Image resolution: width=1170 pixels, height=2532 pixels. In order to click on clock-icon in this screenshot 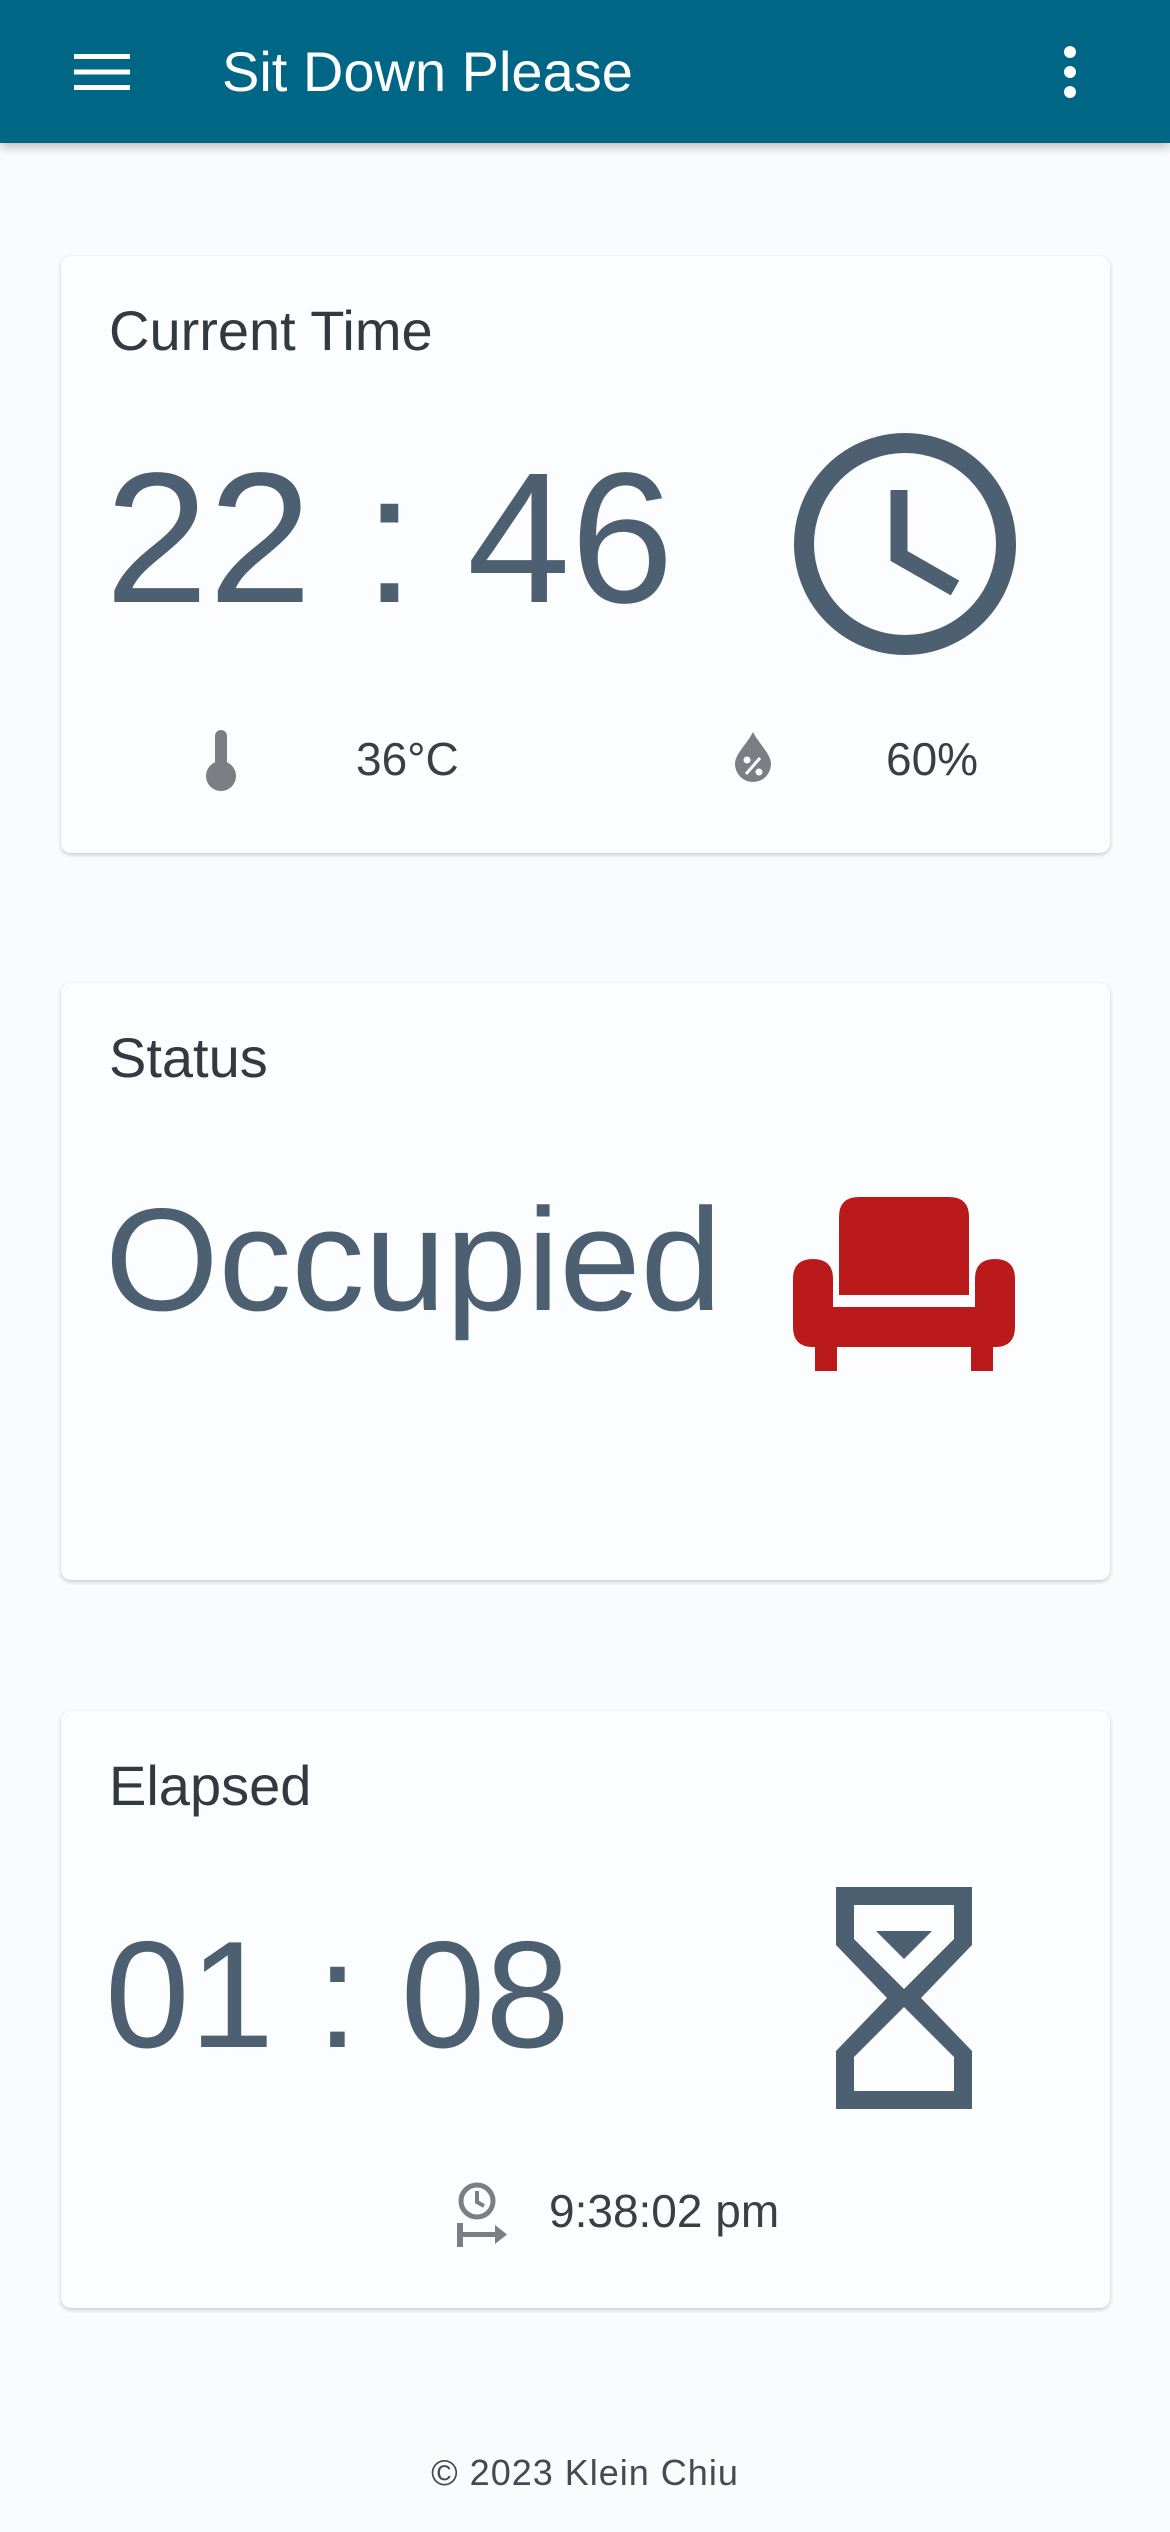, I will do `click(905, 544)`.